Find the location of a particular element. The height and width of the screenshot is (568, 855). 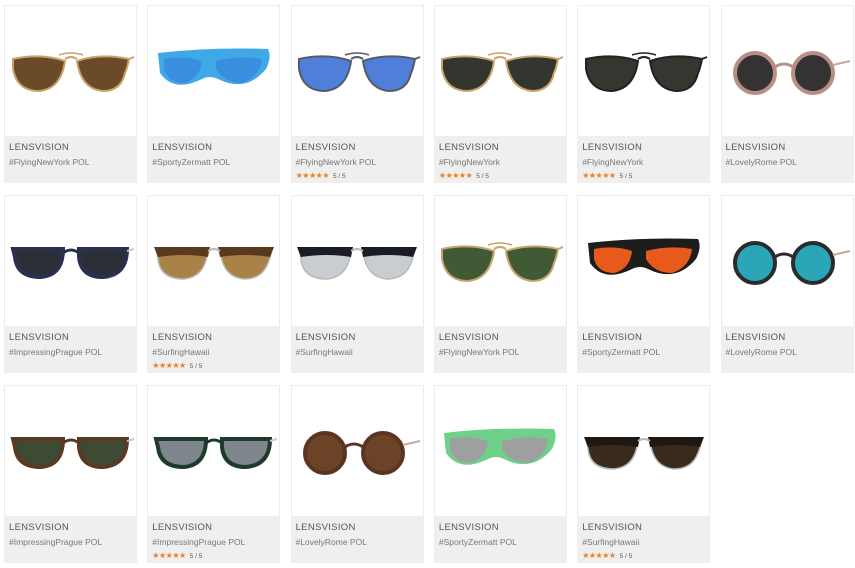

product-card: LENSVISION #FlyingNewYork POL ★★★★★ 5 / 5 is located at coordinates (357, 94).